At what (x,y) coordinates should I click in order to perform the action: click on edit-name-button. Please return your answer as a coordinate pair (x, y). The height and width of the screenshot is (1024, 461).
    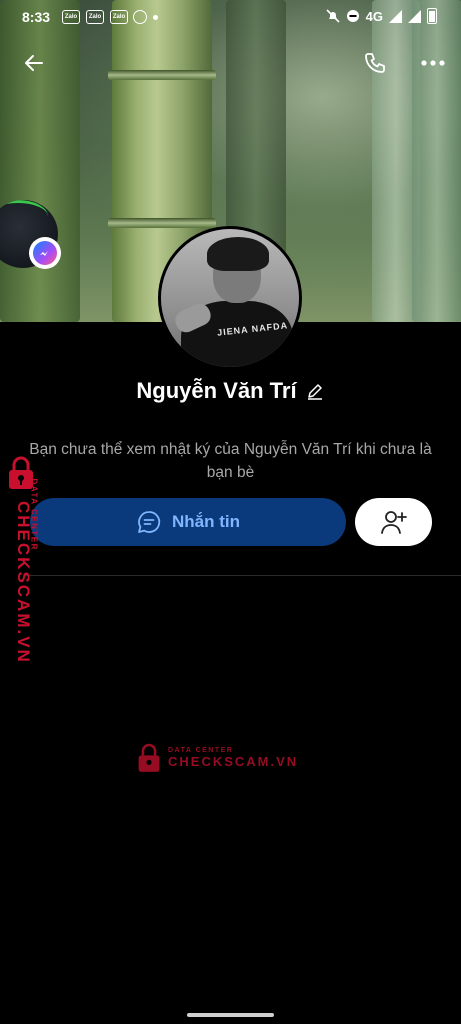
    Looking at the image, I should click on (315, 391).